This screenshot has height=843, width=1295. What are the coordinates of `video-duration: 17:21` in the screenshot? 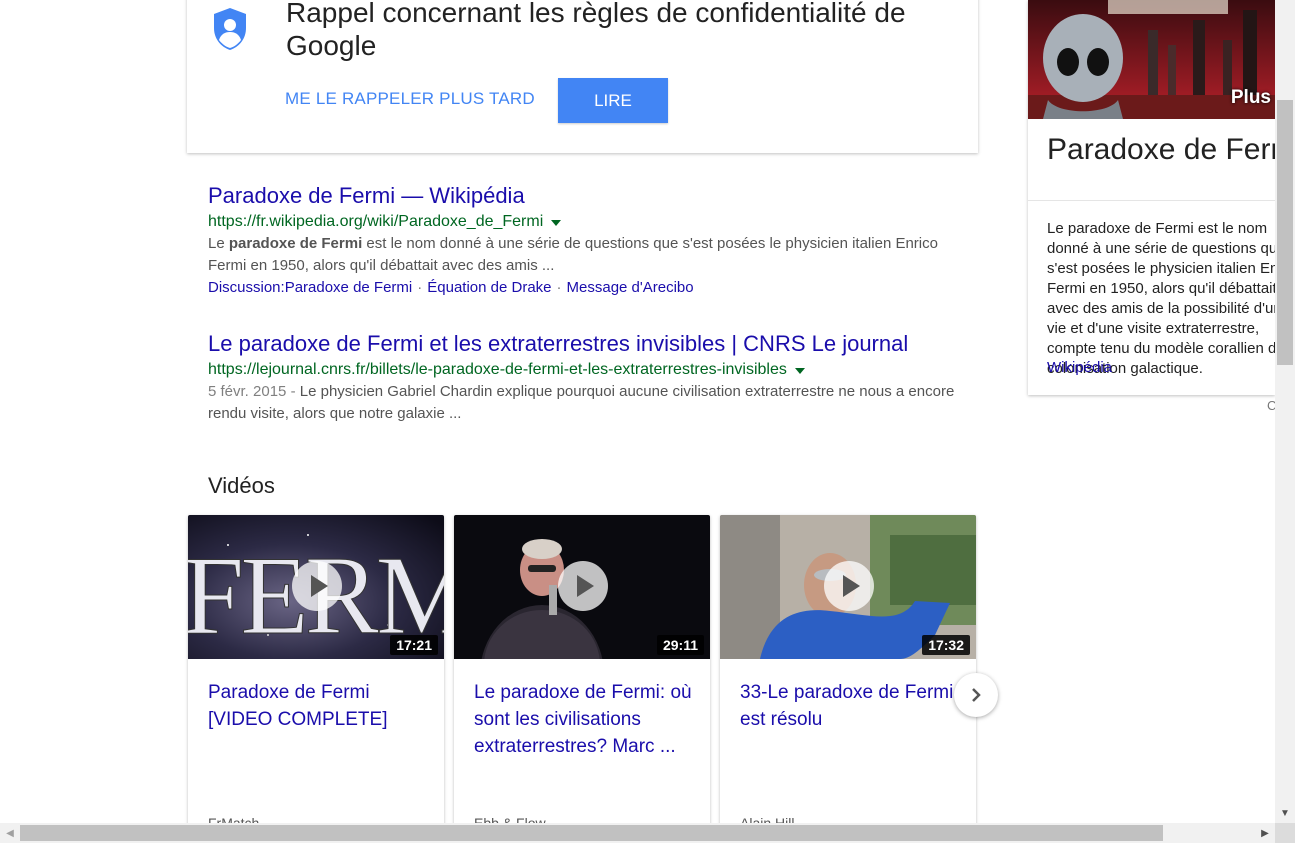 It's located at (414, 645).